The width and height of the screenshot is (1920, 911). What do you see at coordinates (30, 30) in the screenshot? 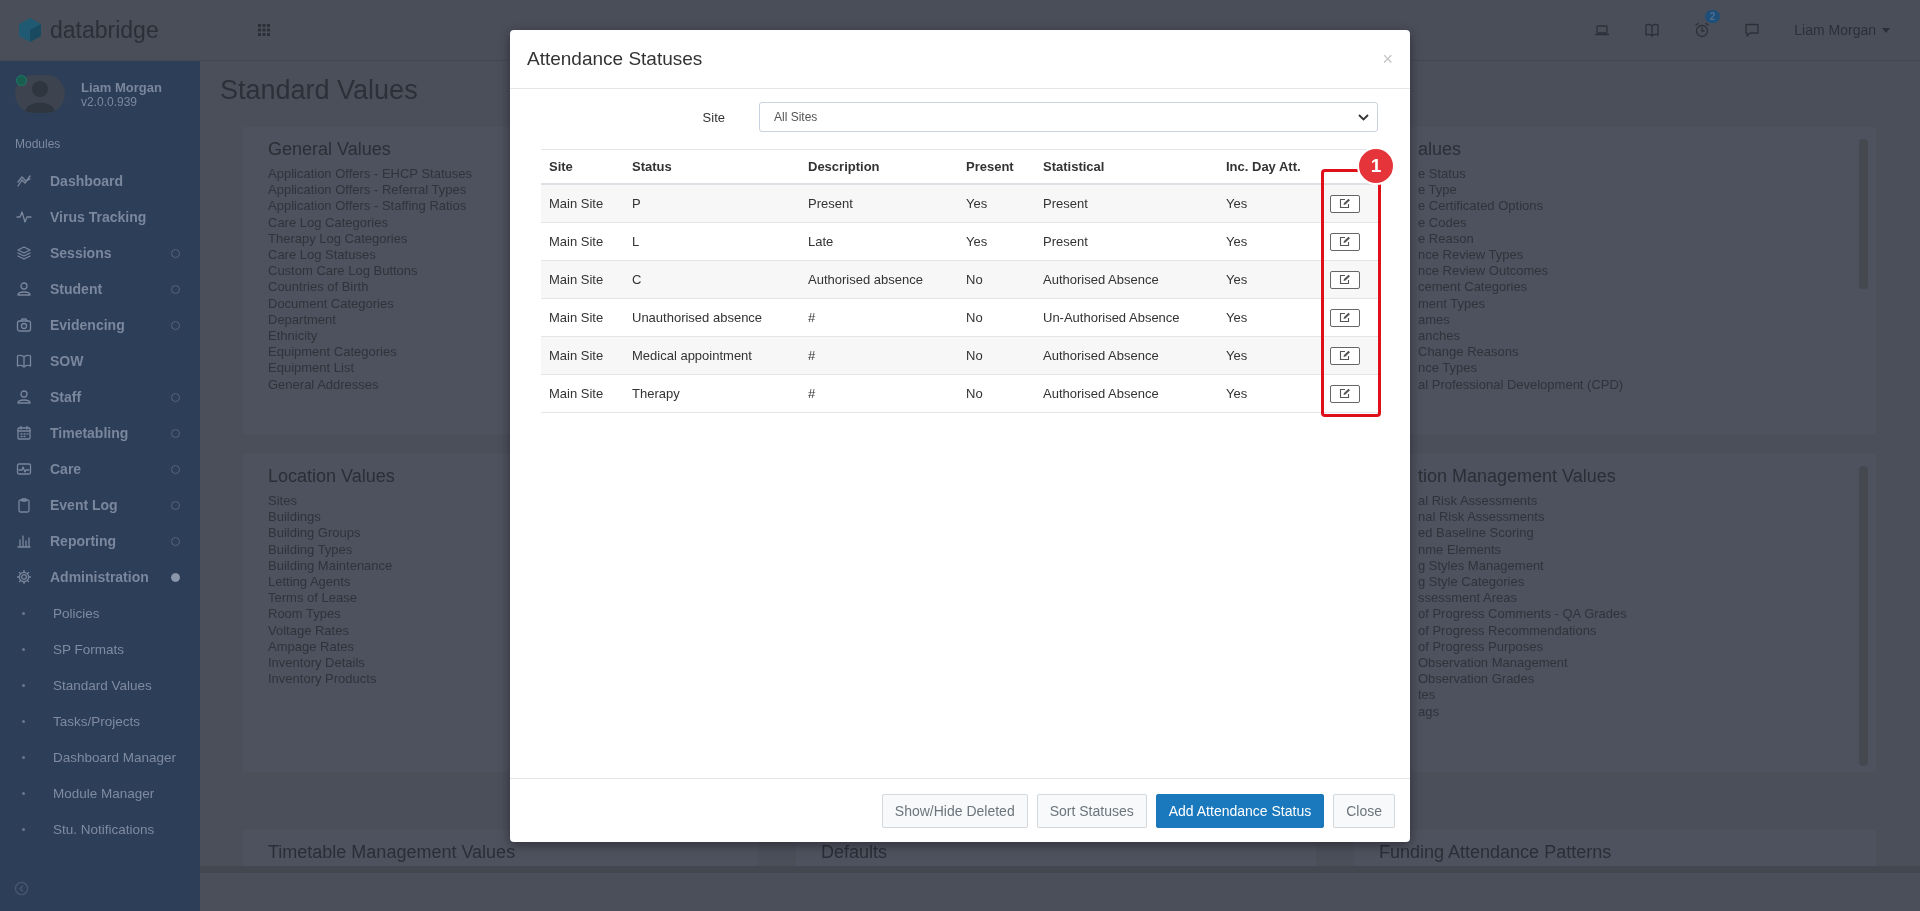
I see `cube-logo-icon` at bounding box center [30, 30].